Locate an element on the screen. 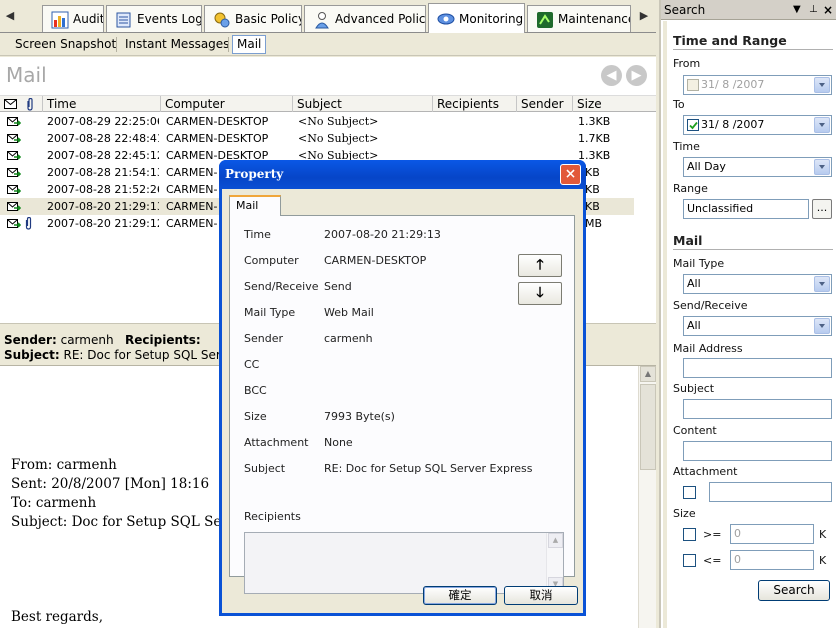 This screenshot has height=628, width=836. search-button: Search is located at coordinates (794, 590).